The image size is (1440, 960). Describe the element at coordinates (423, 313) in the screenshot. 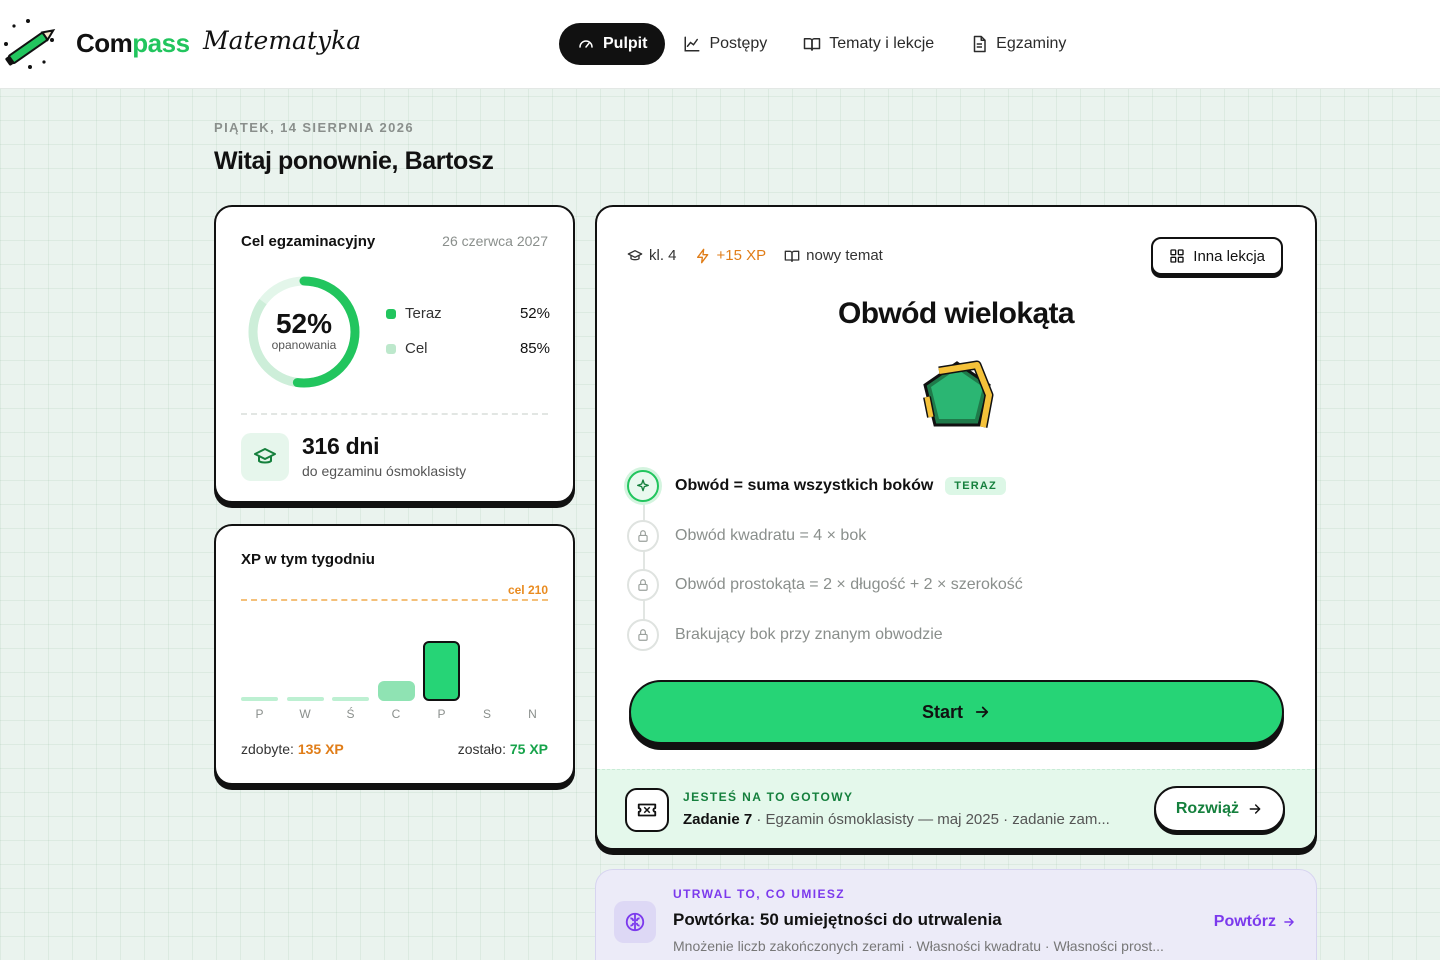

I see `legend-label: Teraz` at that location.